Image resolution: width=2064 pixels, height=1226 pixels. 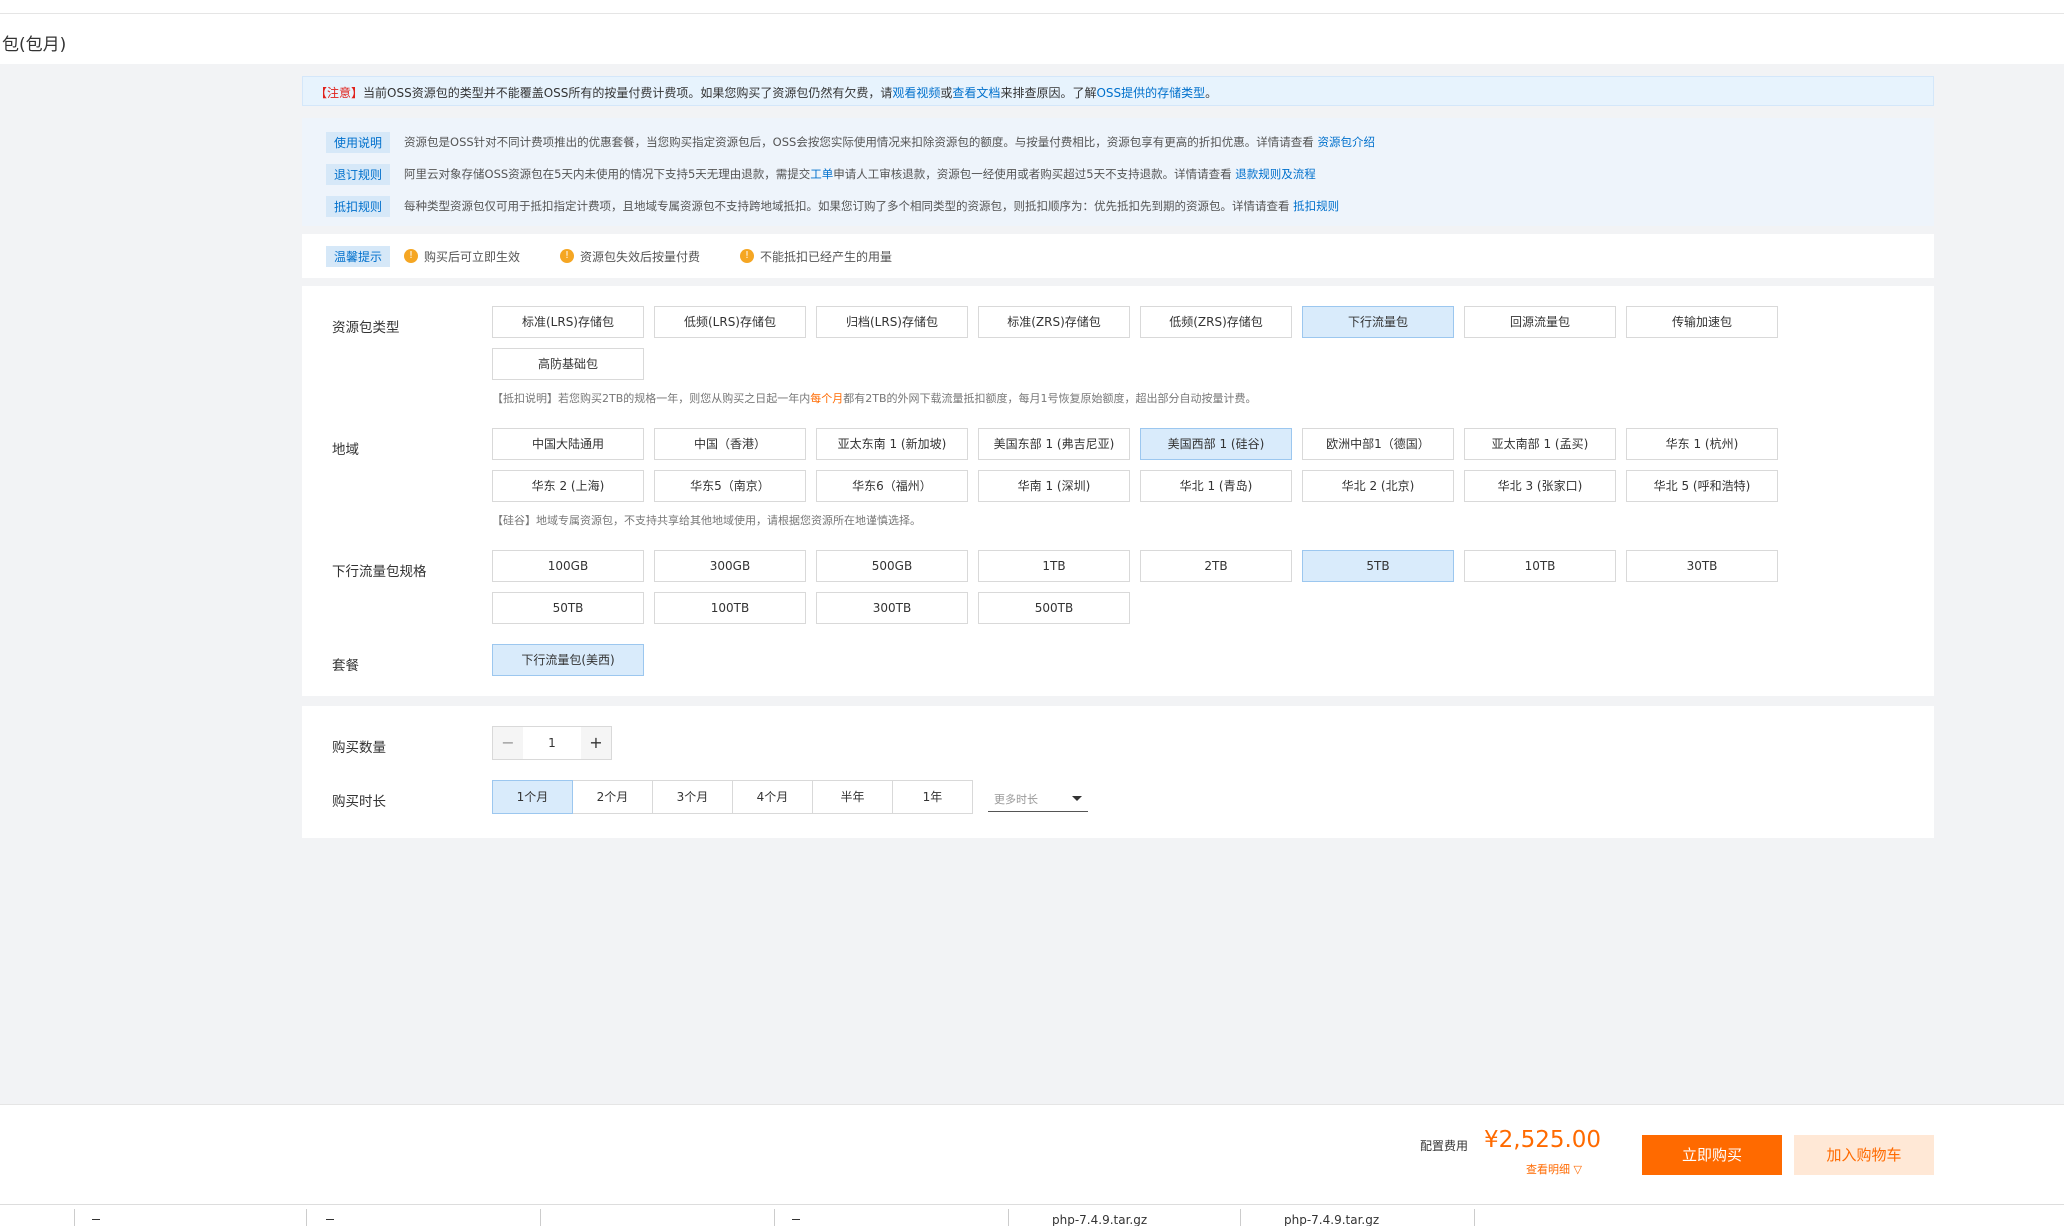 I want to click on spec-option: 5TB, so click(x=1378, y=566).